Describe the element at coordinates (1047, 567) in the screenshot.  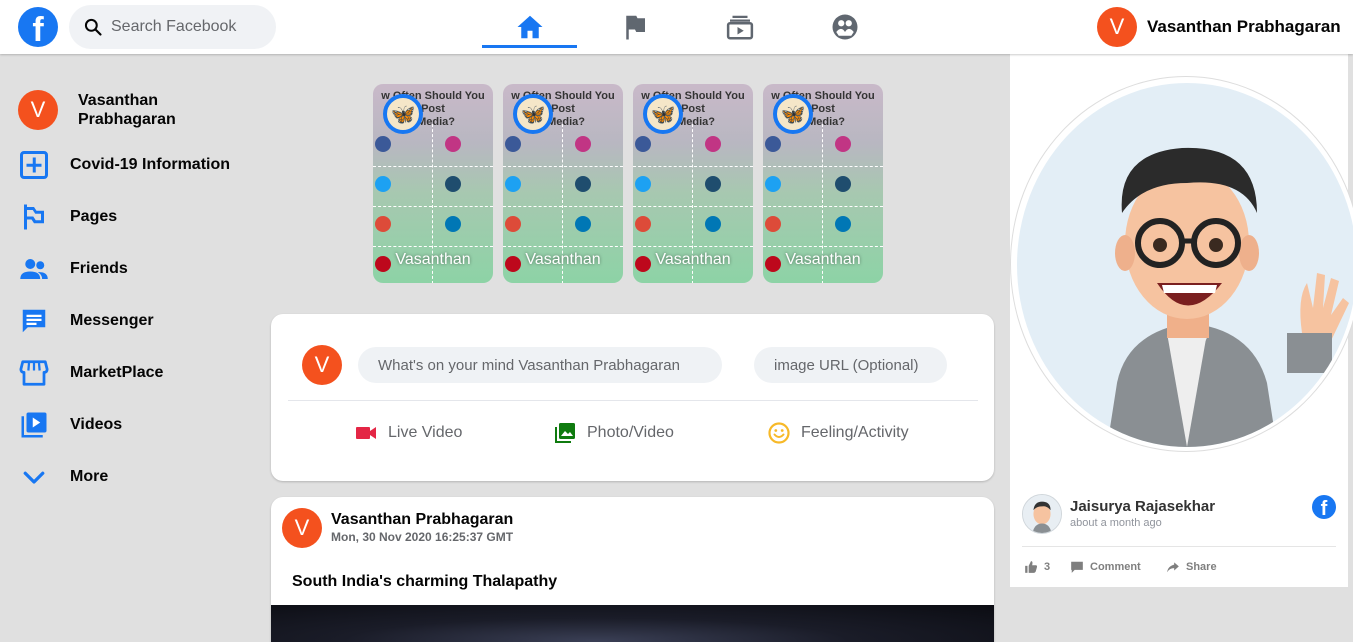
I see `like-count: 3` at that location.